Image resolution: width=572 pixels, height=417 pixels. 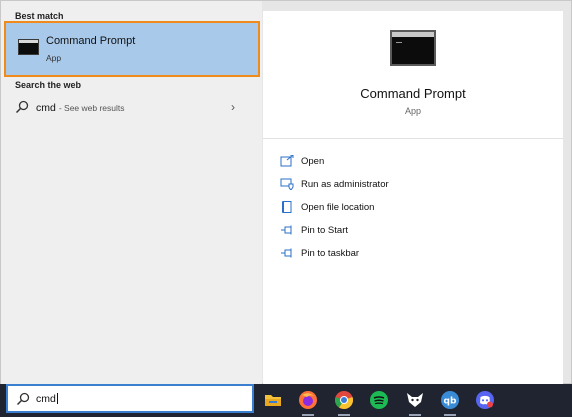 What do you see at coordinates (413, 231) in the screenshot?
I see `action-pin-to-start: Pin to Start` at bounding box center [413, 231].